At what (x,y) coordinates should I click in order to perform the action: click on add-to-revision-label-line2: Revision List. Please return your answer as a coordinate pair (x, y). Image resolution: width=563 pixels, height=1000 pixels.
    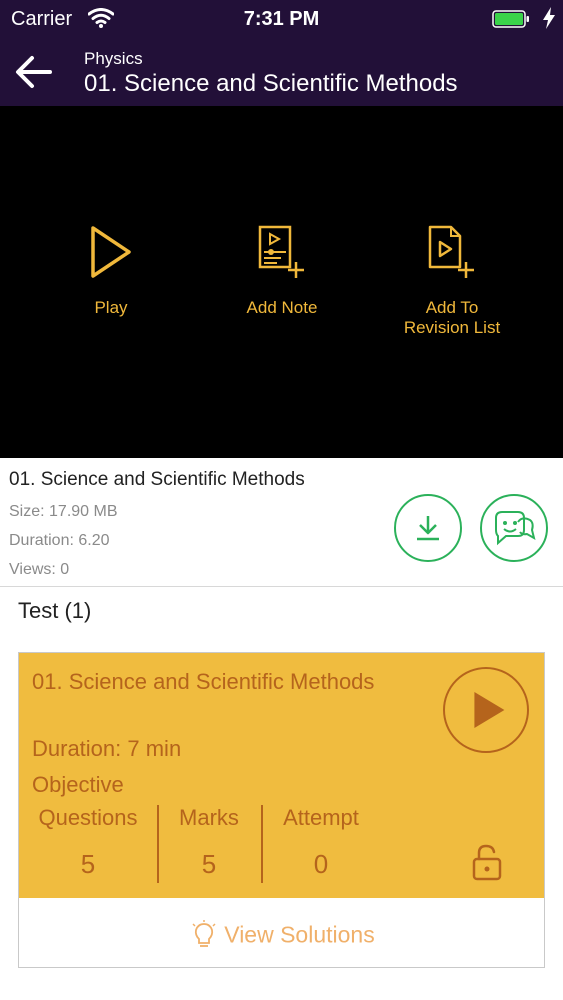
    Looking at the image, I should click on (452, 327).